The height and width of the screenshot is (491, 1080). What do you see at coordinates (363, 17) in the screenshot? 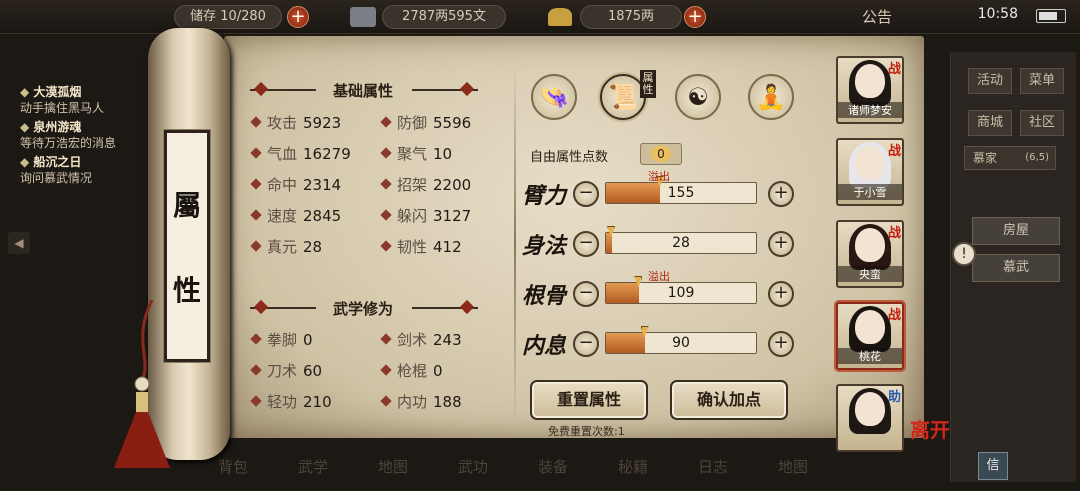
I see `coin-icon` at bounding box center [363, 17].